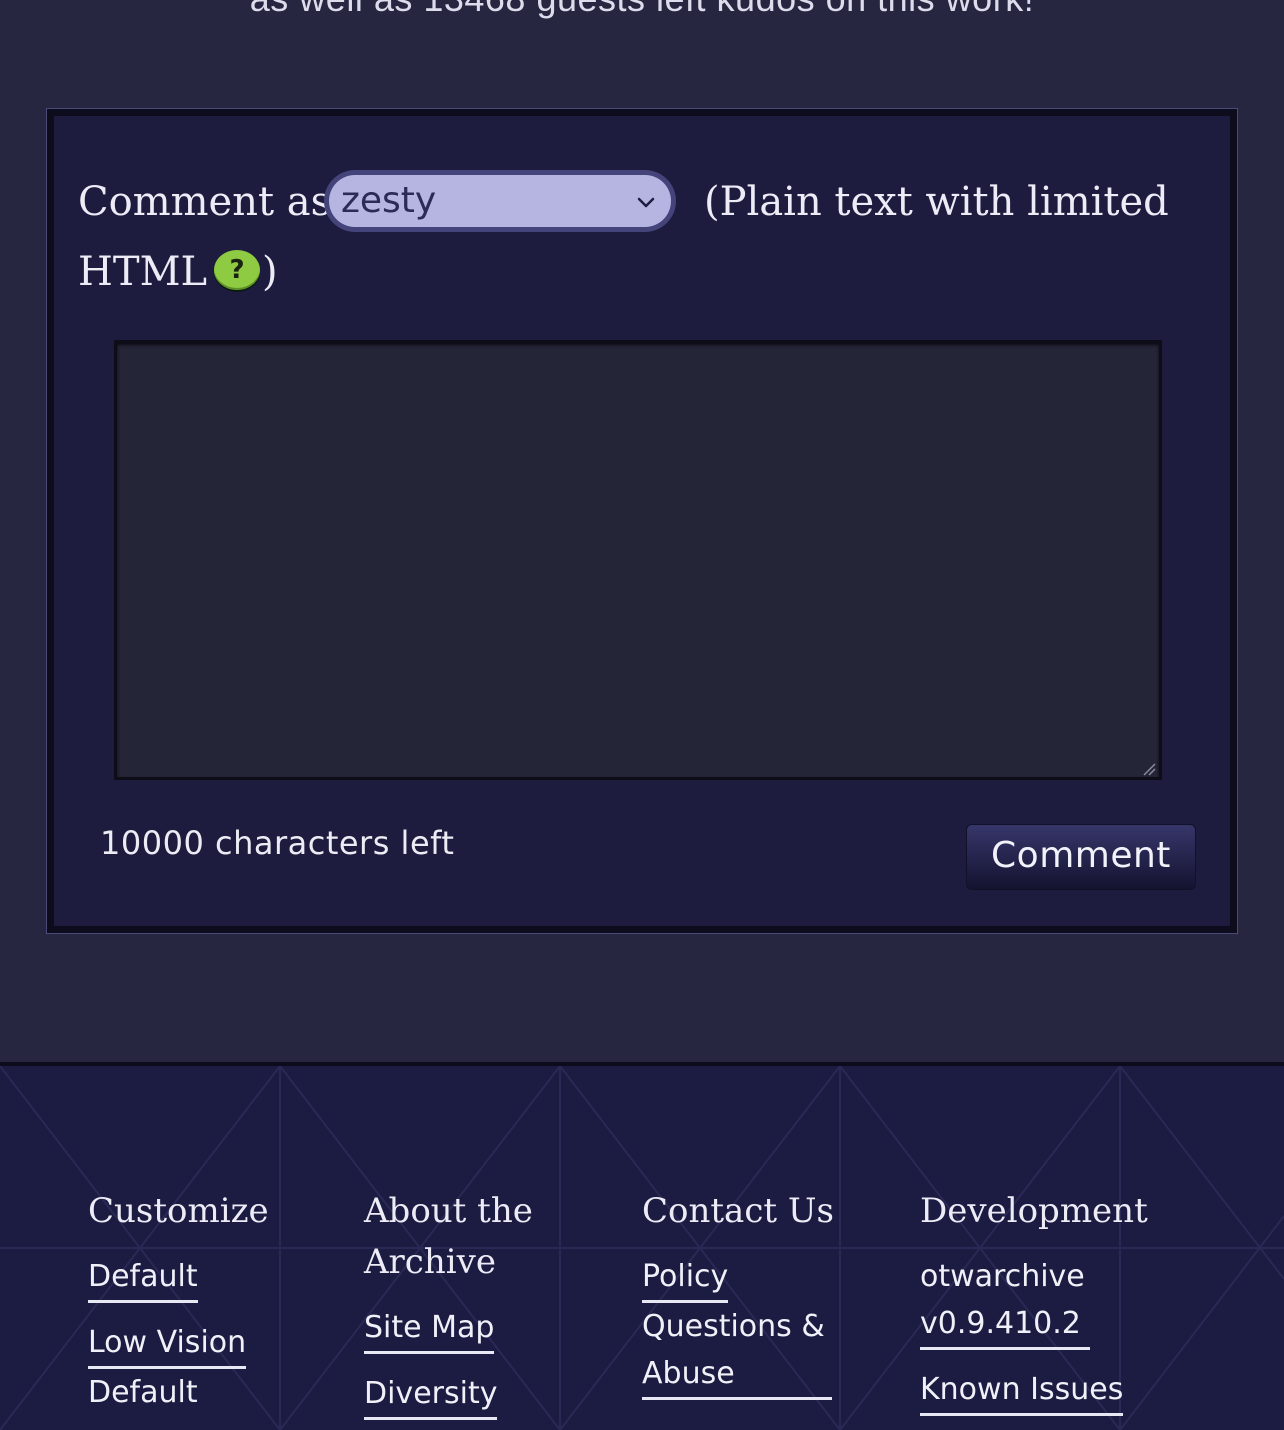  I want to click on footer-column-about: About the Archive Site Map Diversity, so click(499, 1308).